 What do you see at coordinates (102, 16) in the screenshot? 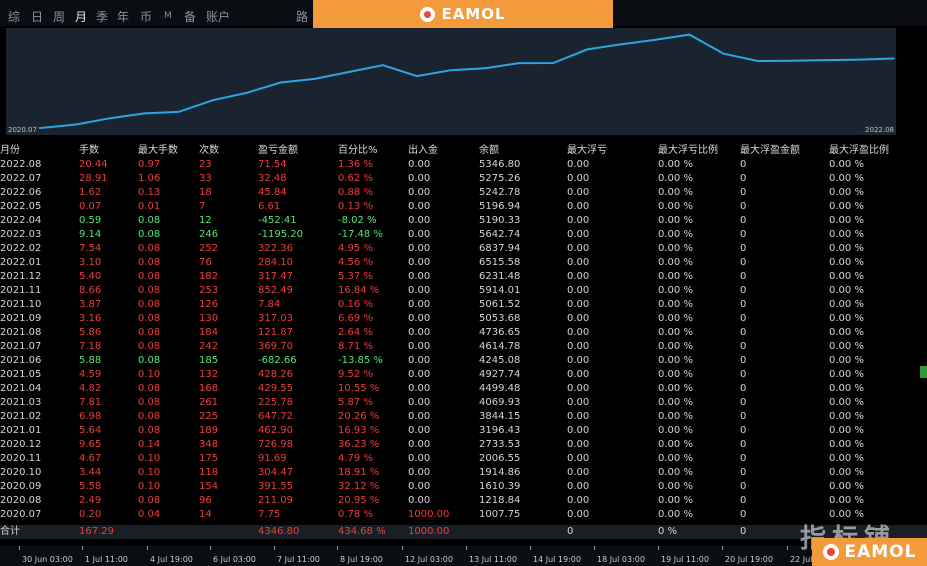
I see `tab-quarter: 季` at bounding box center [102, 16].